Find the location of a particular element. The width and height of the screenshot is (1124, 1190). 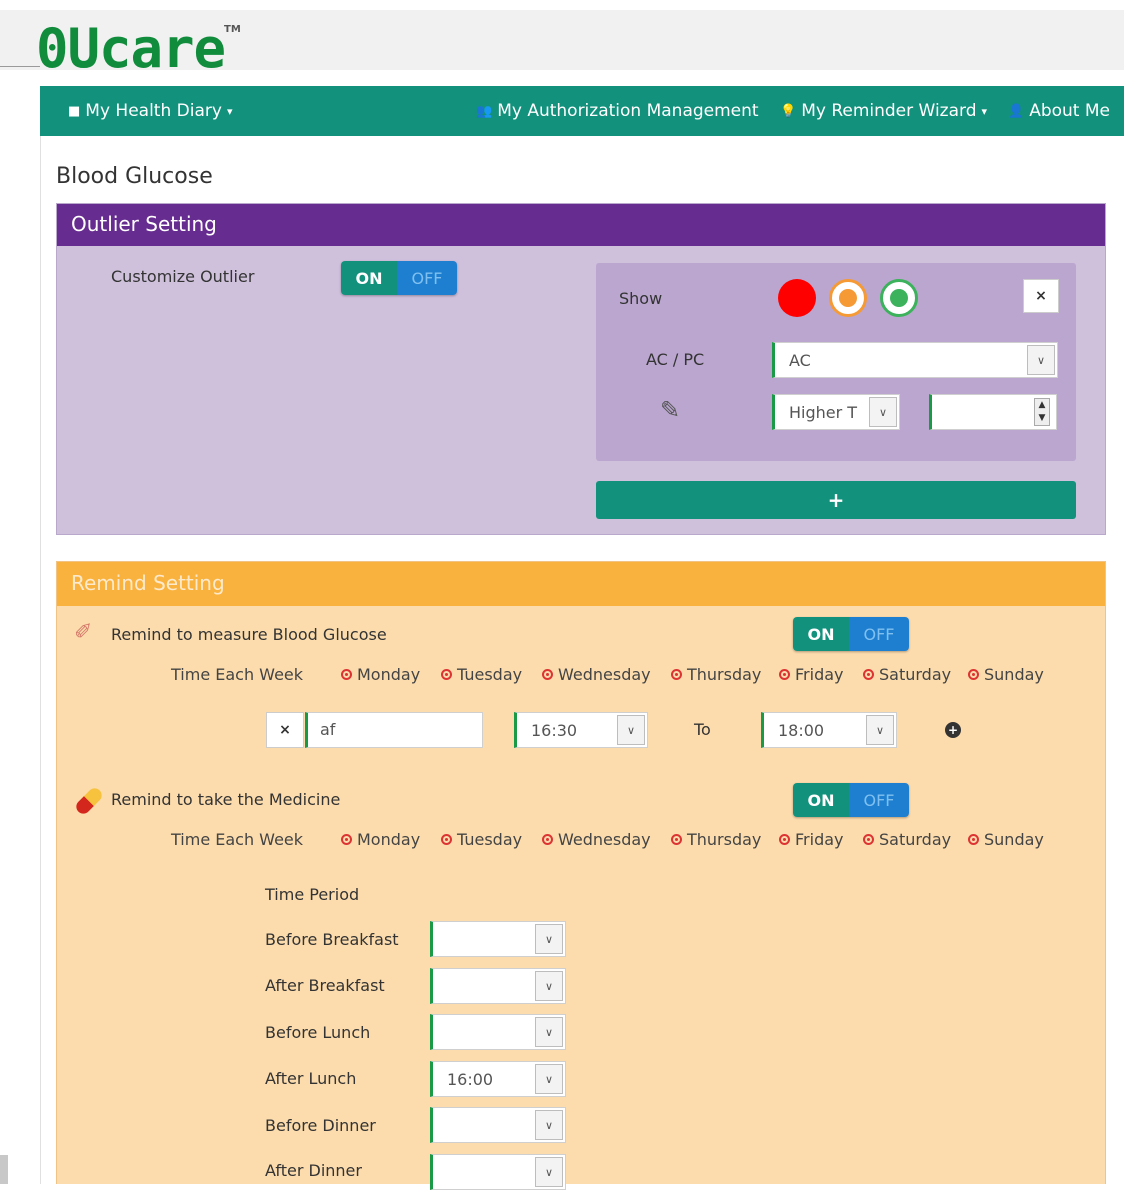

period-before-dinner-select: ∨ is located at coordinates (498, 1125).